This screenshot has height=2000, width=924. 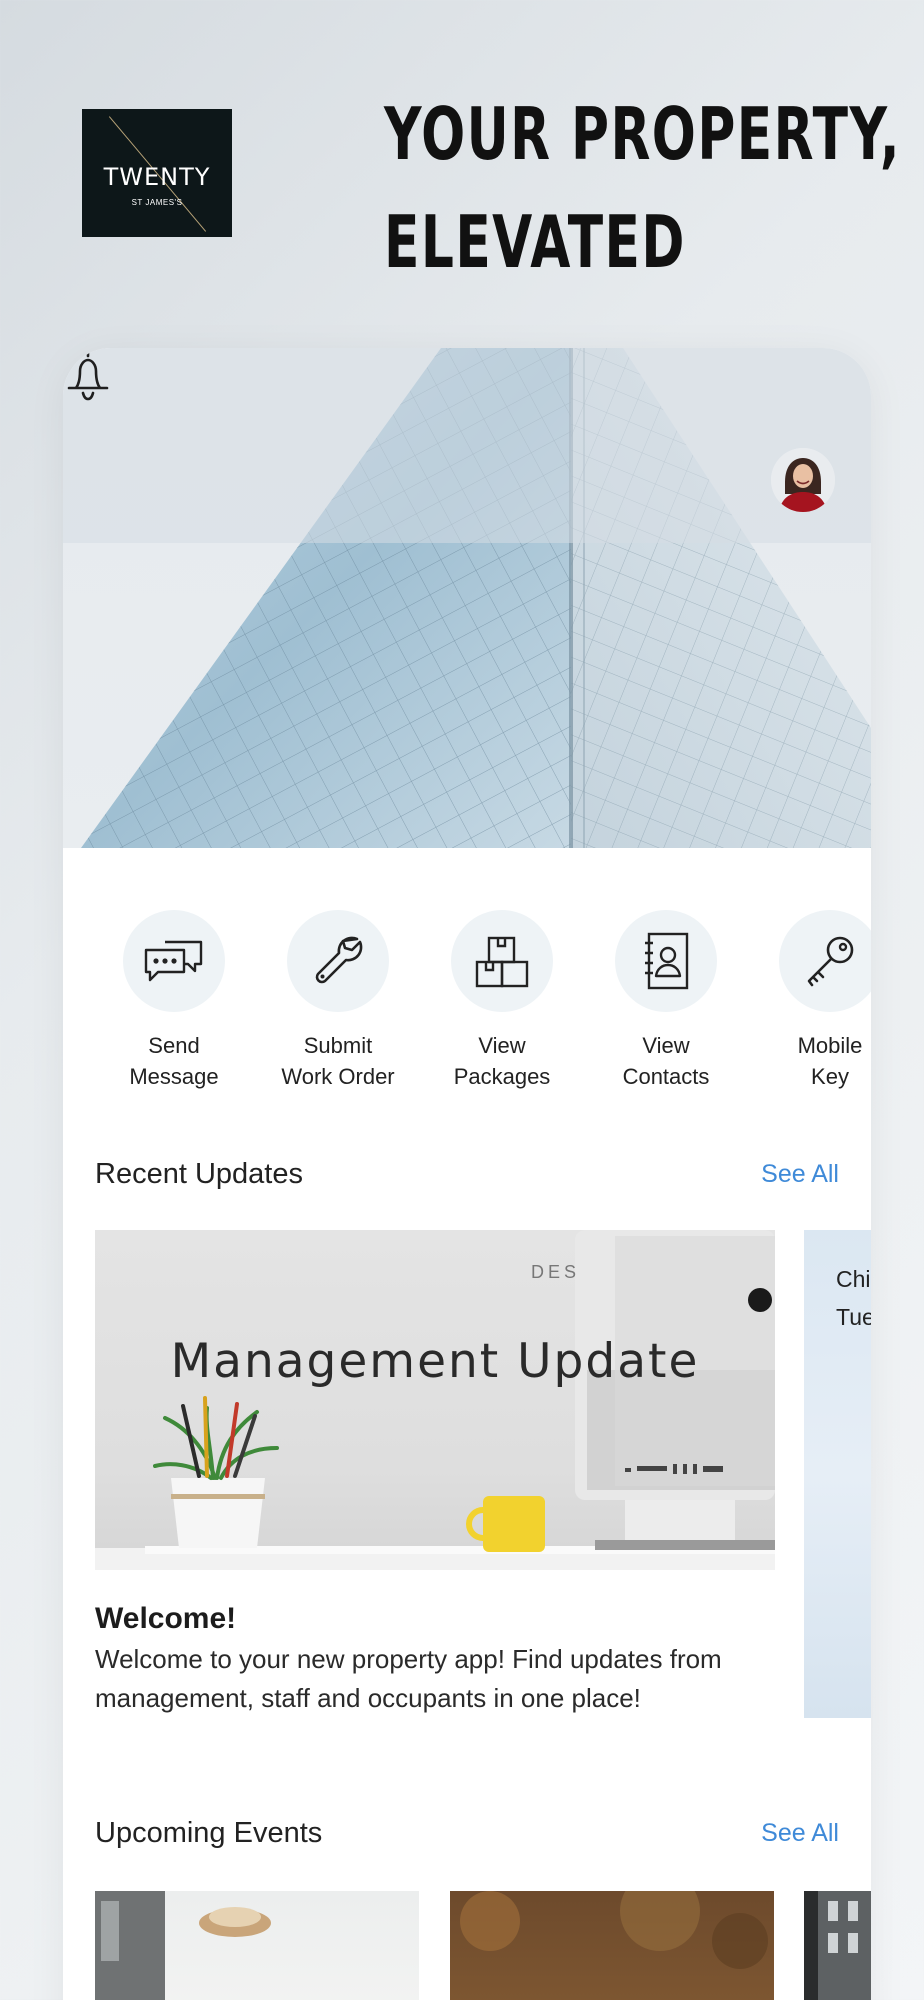 What do you see at coordinates (88, 376) in the screenshot?
I see `bell-icon` at bounding box center [88, 376].